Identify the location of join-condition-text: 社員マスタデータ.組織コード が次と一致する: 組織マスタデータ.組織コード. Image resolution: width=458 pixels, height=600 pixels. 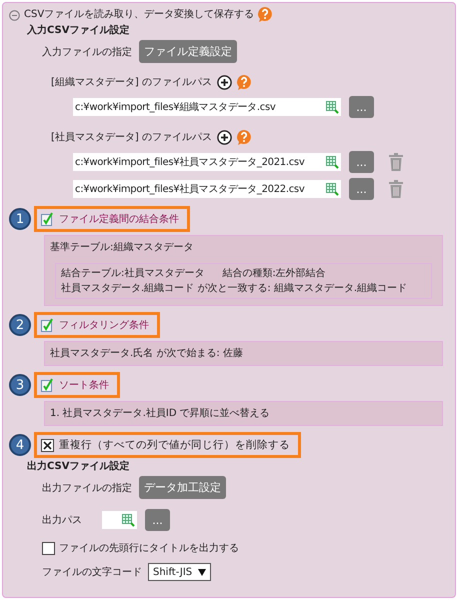
(234, 289).